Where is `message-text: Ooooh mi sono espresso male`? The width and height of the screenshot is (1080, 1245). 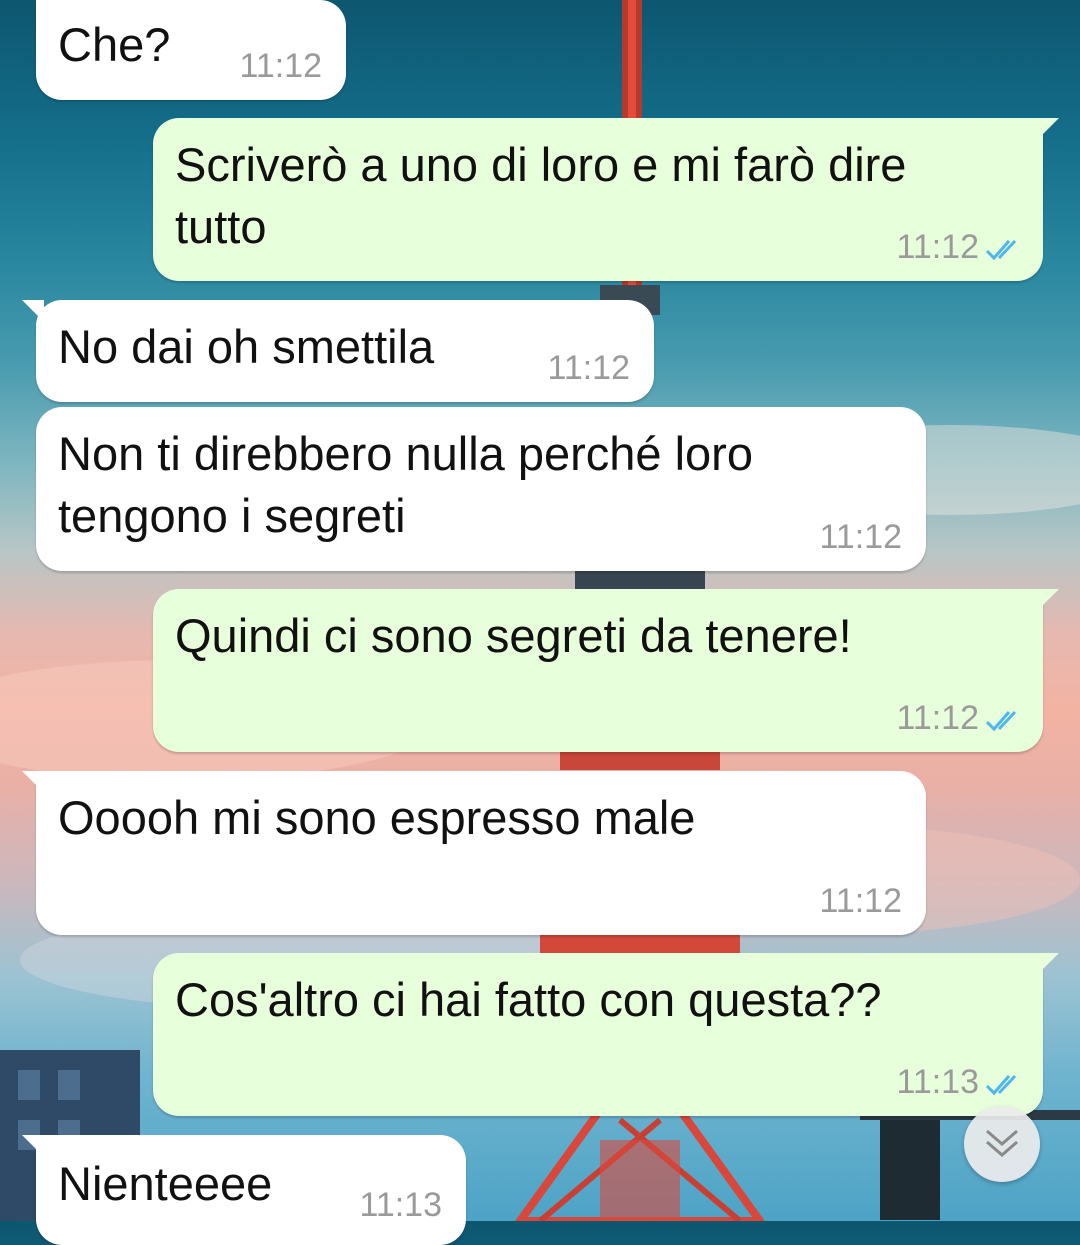
message-text: Ooooh mi sono espresso male is located at coordinates (377, 817).